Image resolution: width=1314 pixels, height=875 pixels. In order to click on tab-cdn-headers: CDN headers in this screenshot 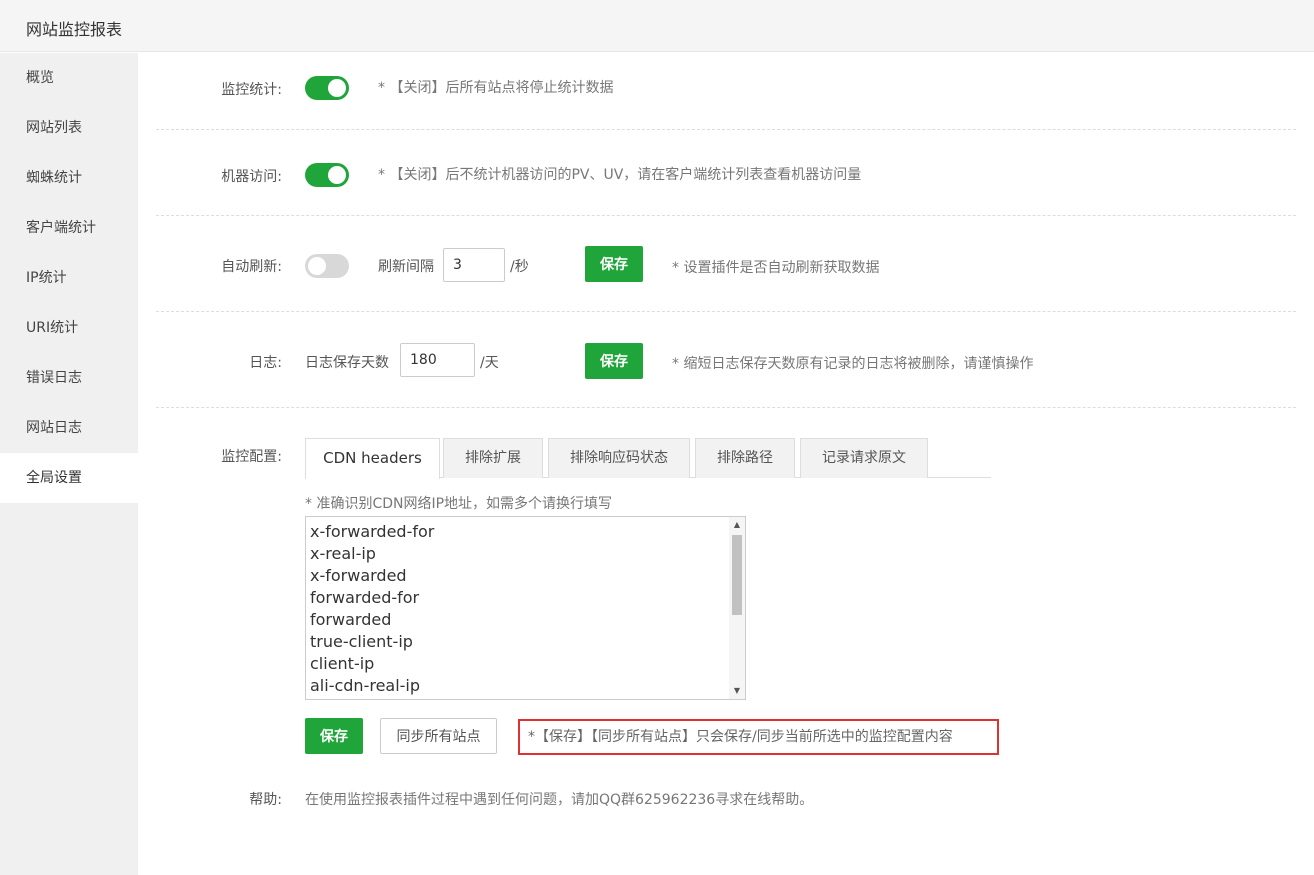, I will do `click(372, 458)`.